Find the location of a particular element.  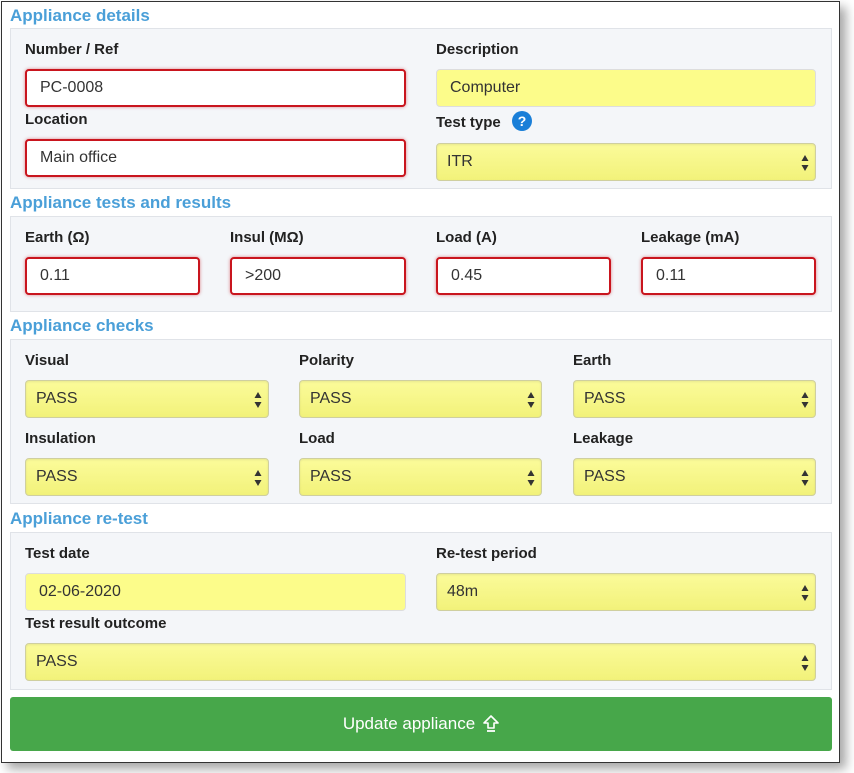

update-appliance-button: Update appliance is located at coordinates (421, 724).